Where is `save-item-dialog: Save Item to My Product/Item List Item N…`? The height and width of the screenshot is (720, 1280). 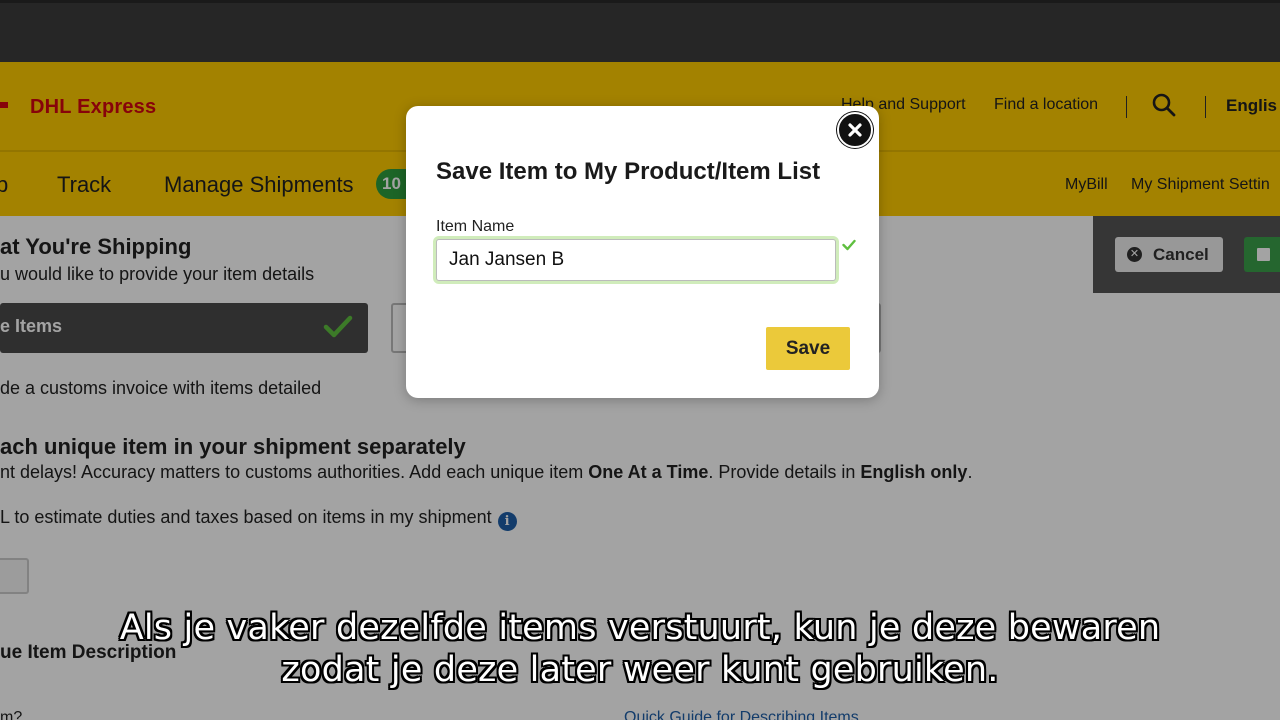 save-item-dialog: Save Item to My Product/Item List Item N… is located at coordinates (642, 252).